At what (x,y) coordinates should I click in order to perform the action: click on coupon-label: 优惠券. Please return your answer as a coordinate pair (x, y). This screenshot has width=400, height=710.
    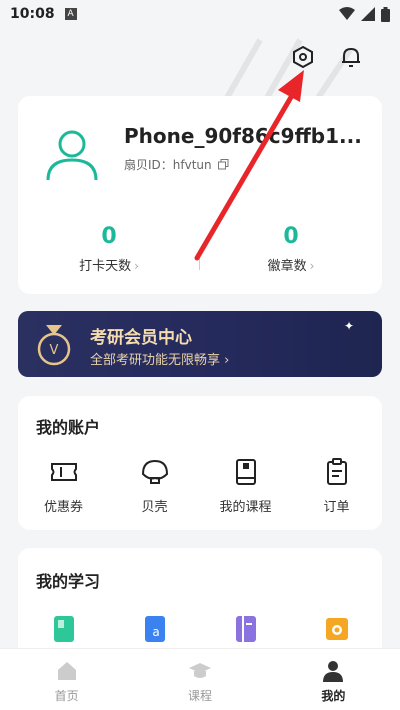
    Looking at the image, I should click on (63, 507).